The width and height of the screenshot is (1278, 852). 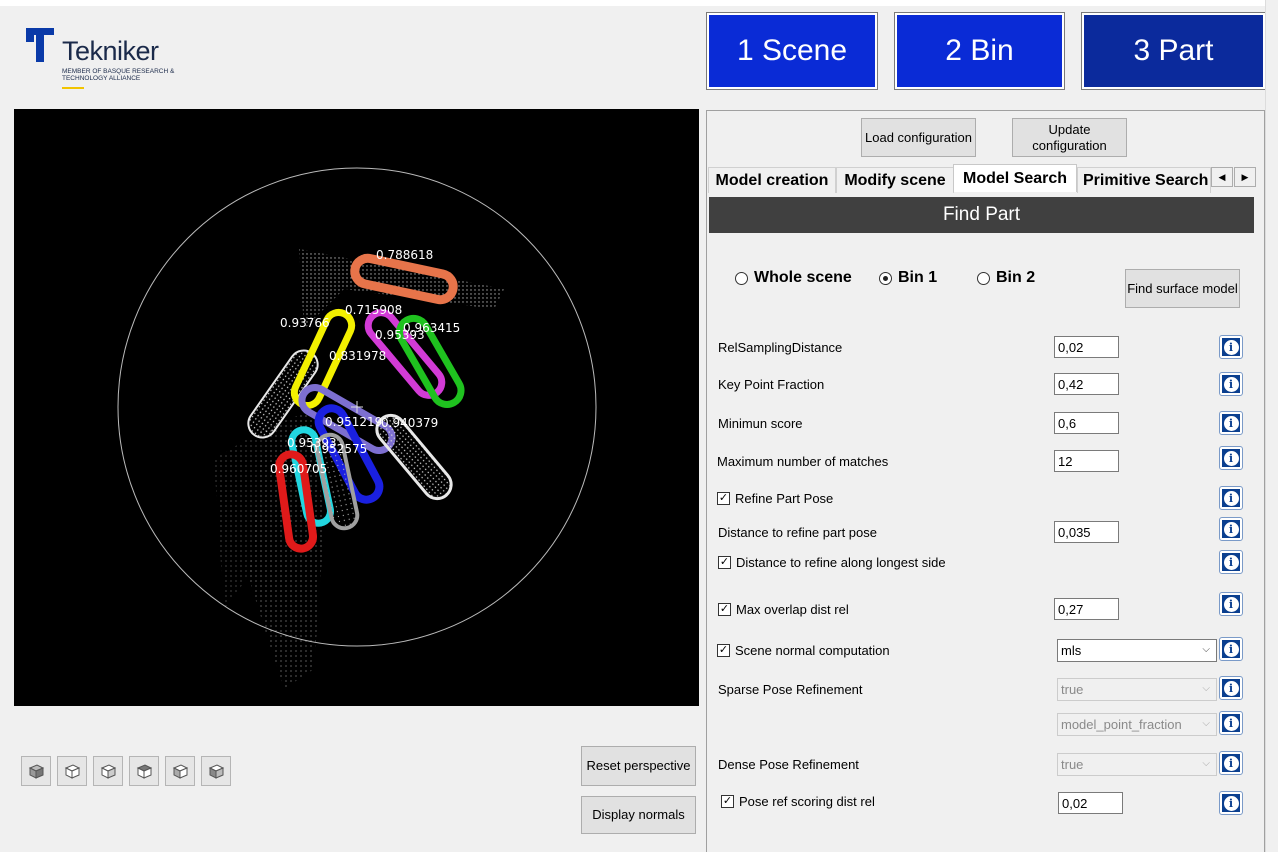 I want to click on refine-part-pose-checkbox: ✓ Refine Part Pose, so click(x=775, y=498).